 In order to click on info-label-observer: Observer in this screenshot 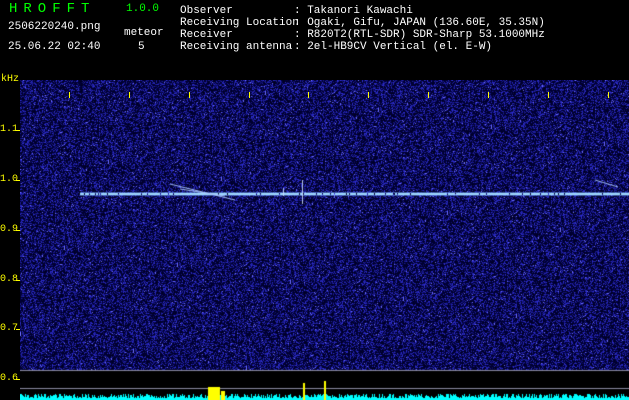, I will do `click(206, 11)`.